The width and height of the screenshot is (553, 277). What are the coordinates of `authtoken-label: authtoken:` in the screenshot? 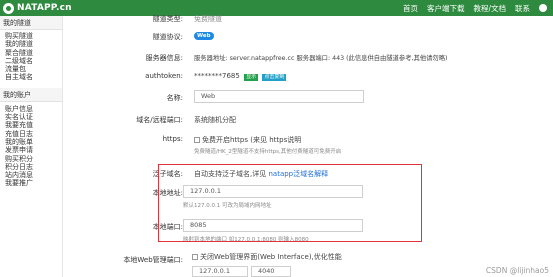 It's located at (164, 76).